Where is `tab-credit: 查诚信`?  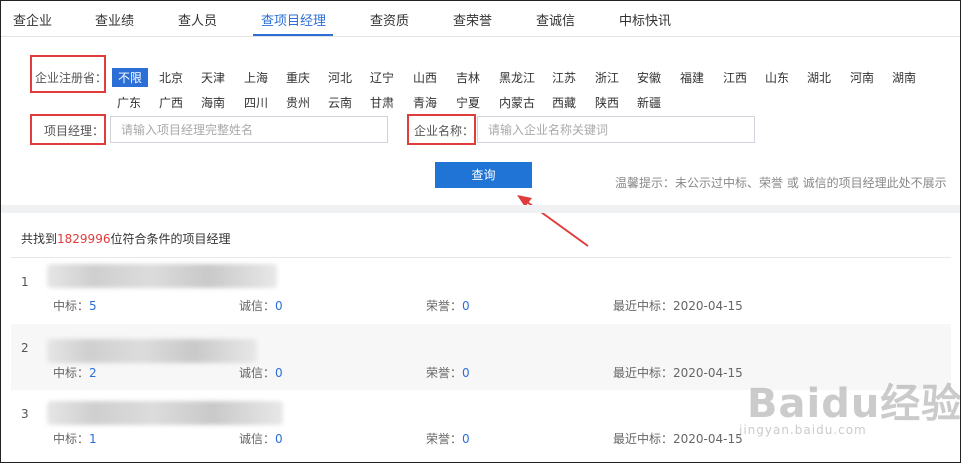
tab-credit: 查诚信 is located at coordinates (555, 19).